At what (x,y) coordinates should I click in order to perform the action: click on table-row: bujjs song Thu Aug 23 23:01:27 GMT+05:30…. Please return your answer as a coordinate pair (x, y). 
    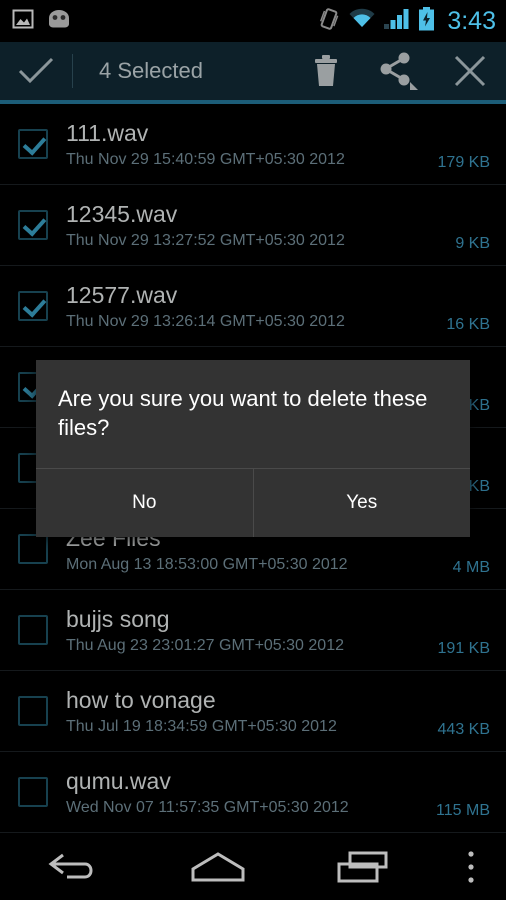
    Looking at the image, I should click on (253, 630).